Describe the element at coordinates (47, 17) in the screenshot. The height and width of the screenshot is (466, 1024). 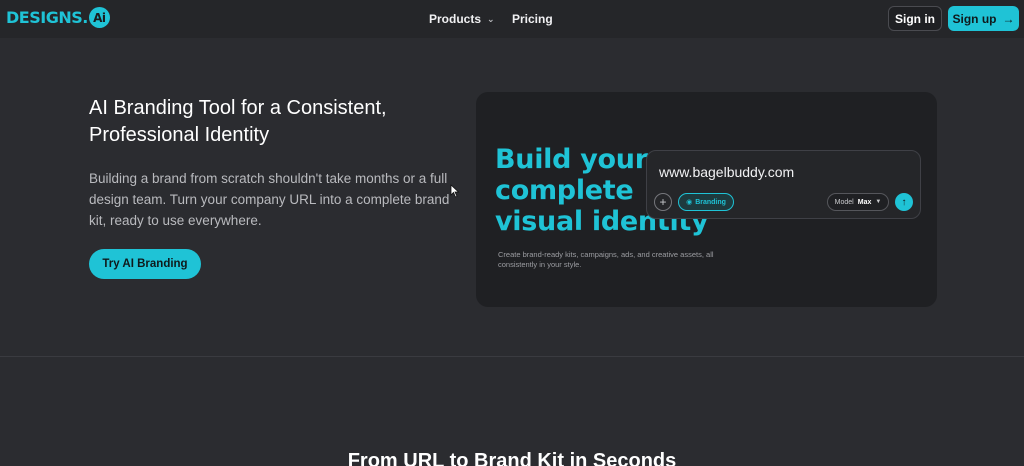
I see `logo-text: DESIGNS.` at that location.